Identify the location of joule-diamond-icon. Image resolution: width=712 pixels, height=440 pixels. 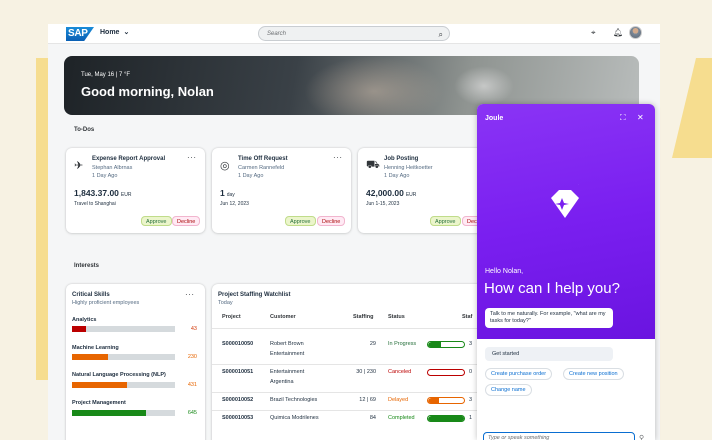
(565, 201).